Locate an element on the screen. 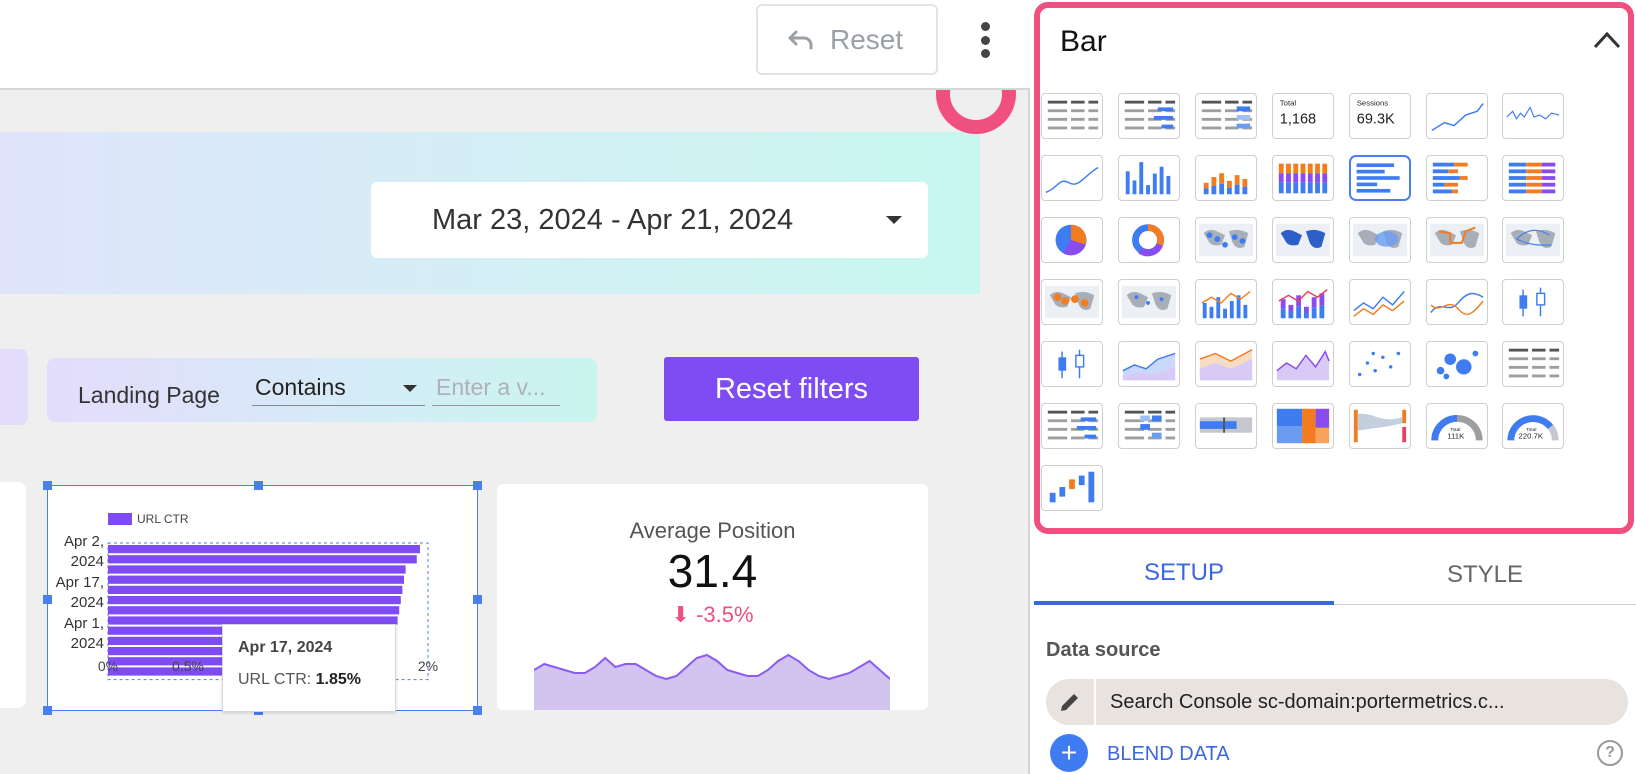  avg-position-value: 31.4 is located at coordinates (712, 571).